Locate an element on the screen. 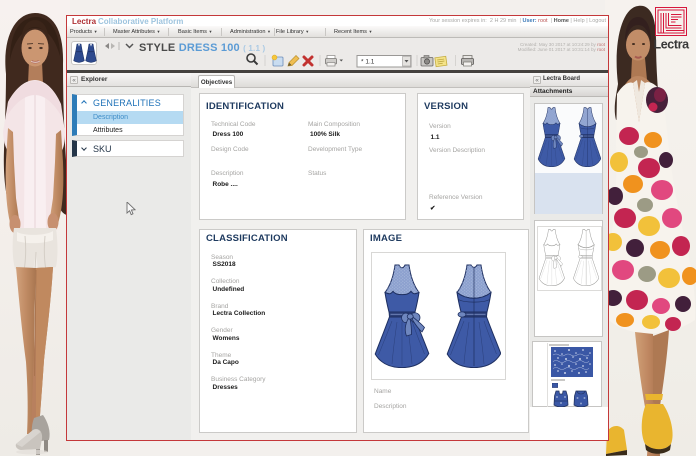  svg-text: Lectra is located at coordinates (672, 45).